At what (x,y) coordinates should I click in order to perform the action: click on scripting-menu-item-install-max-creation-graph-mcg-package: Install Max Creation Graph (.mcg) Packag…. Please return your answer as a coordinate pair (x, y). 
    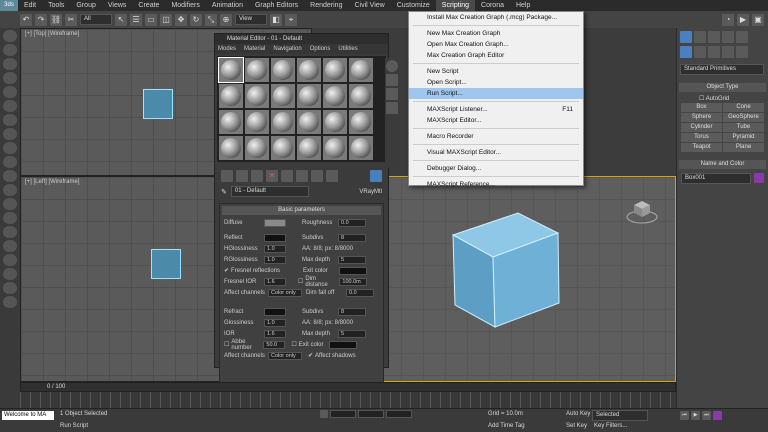
    Looking at the image, I should click on (496, 17).